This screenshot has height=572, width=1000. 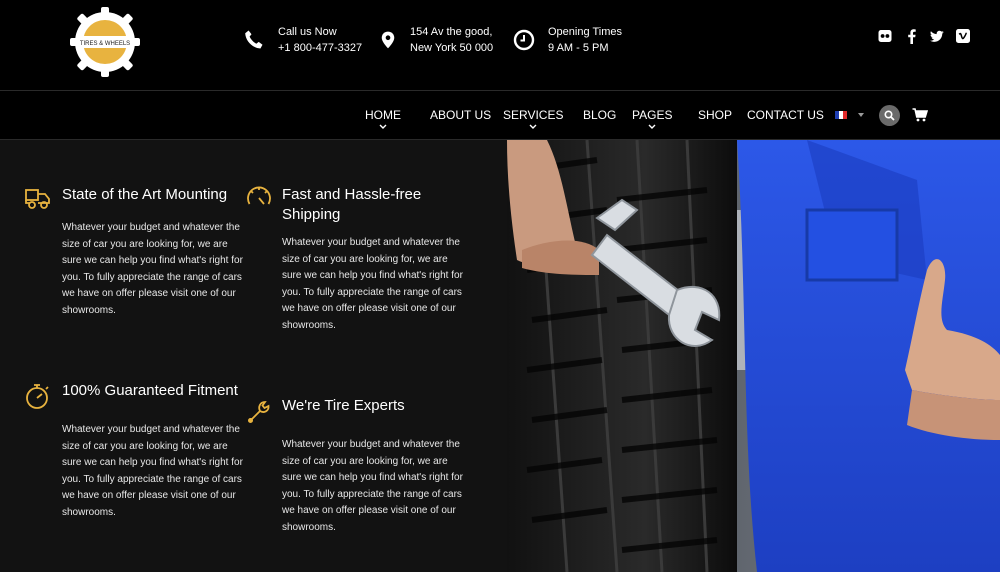 What do you see at coordinates (320, 48) in the screenshot?
I see `call-number: +1 800-477-3327` at bounding box center [320, 48].